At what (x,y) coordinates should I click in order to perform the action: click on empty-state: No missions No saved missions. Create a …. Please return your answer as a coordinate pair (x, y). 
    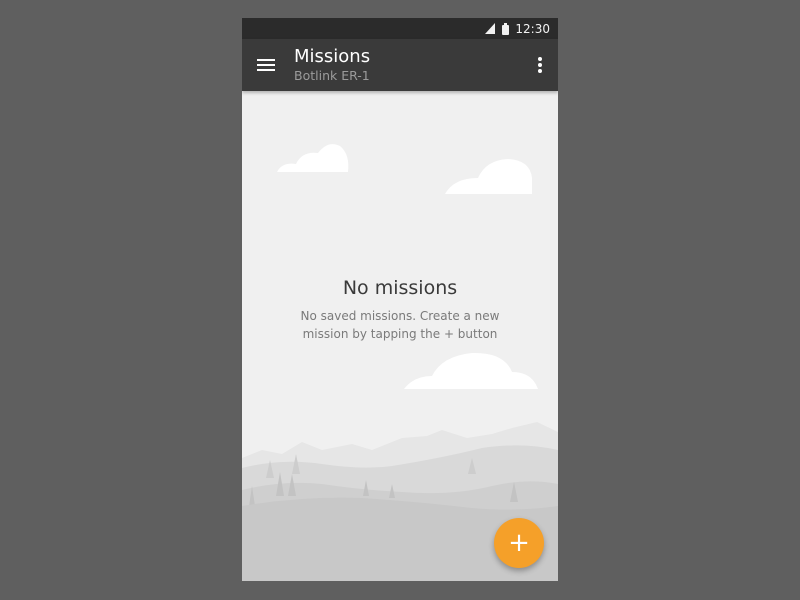
    Looking at the image, I should click on (400, 309).